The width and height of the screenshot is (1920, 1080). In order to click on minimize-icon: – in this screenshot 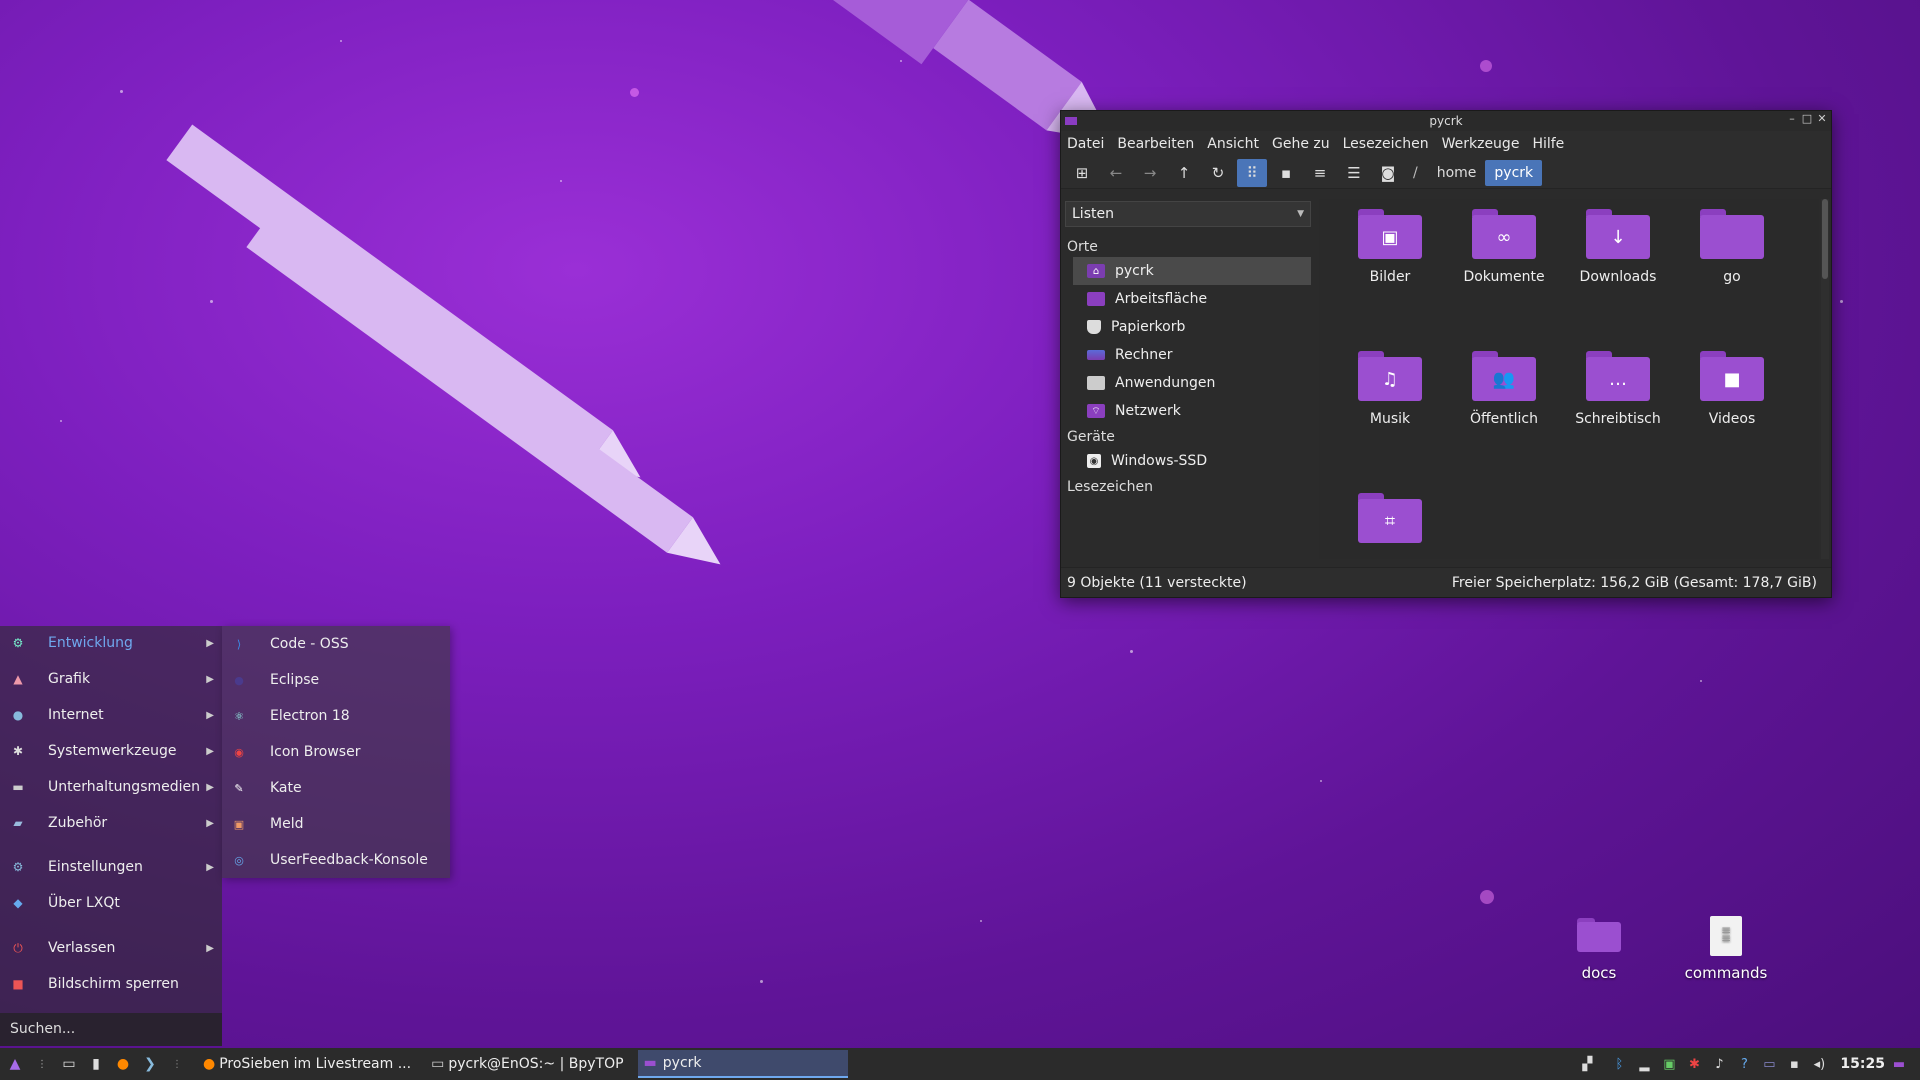, I will do `click(1792, 118)`.